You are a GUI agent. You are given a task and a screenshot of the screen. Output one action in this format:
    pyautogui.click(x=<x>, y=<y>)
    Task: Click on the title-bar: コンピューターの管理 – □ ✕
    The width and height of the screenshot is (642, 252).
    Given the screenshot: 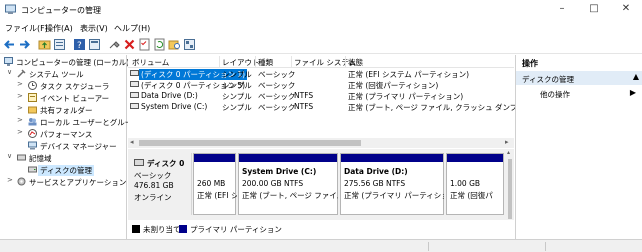 What is the action you would take?
    pyautogui.click(x=321, y=10)
    